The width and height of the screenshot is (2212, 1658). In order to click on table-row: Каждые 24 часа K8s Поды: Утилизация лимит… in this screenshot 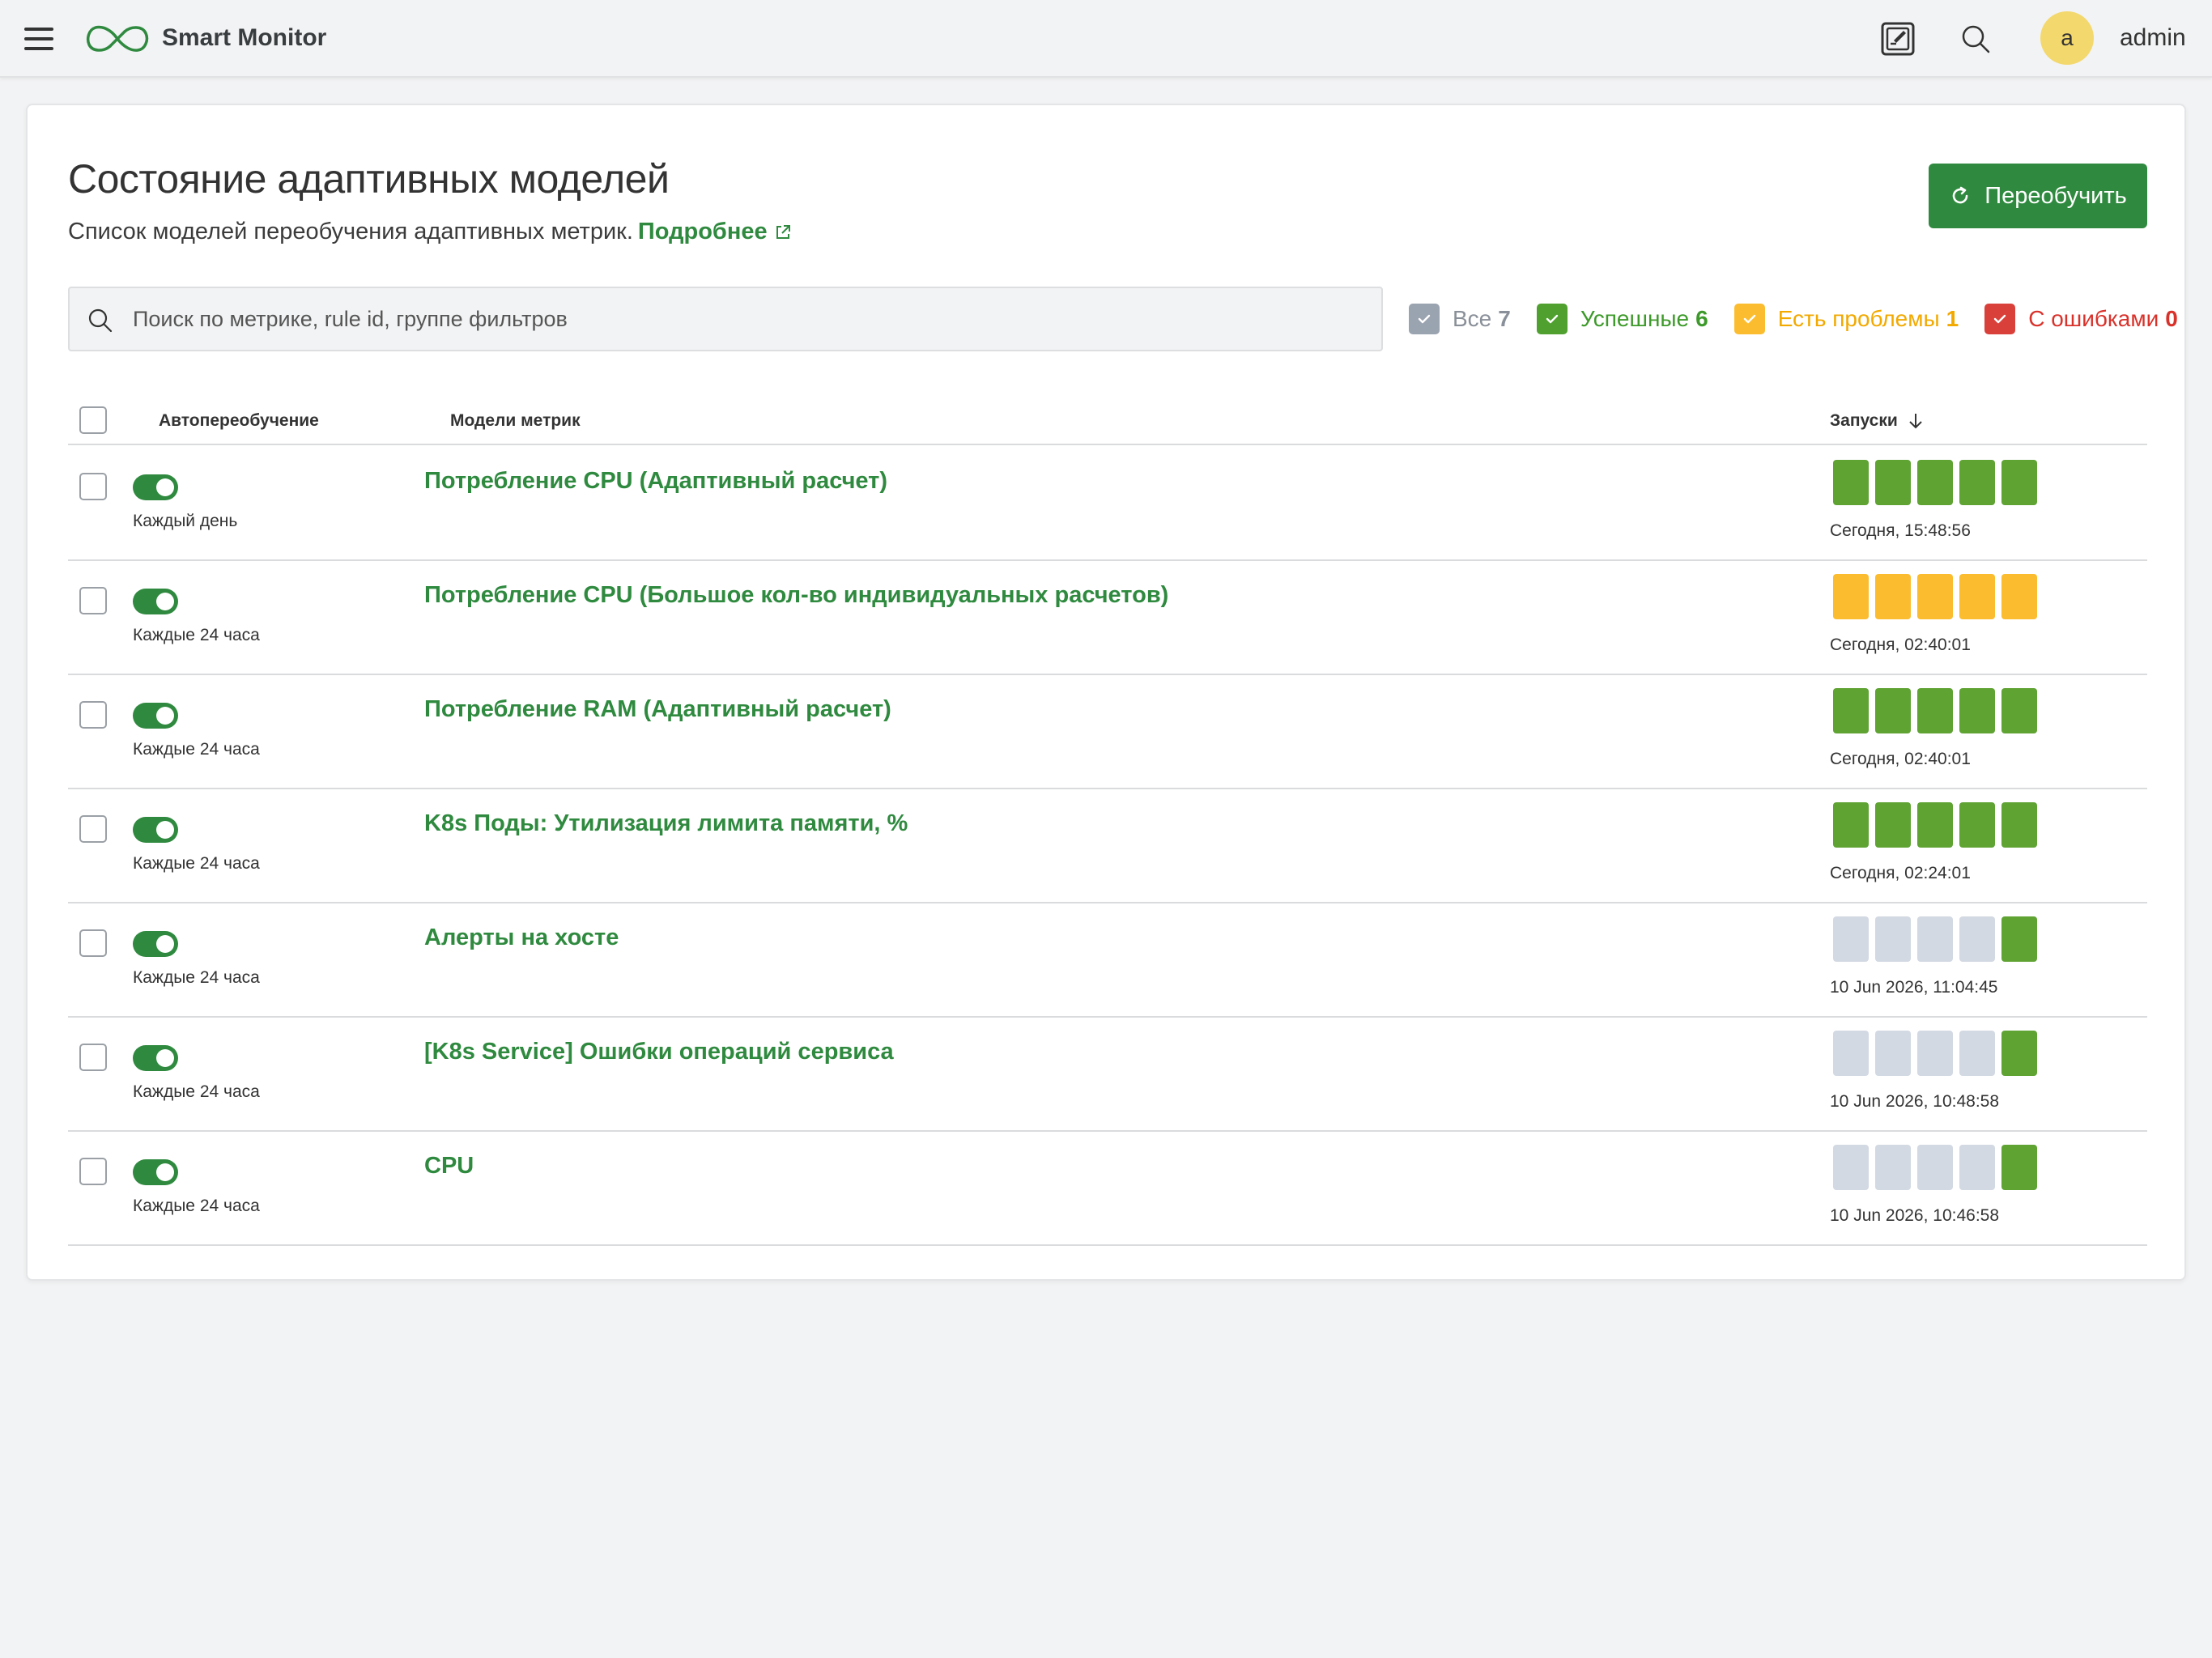, I will do `click(1107, 846)`.